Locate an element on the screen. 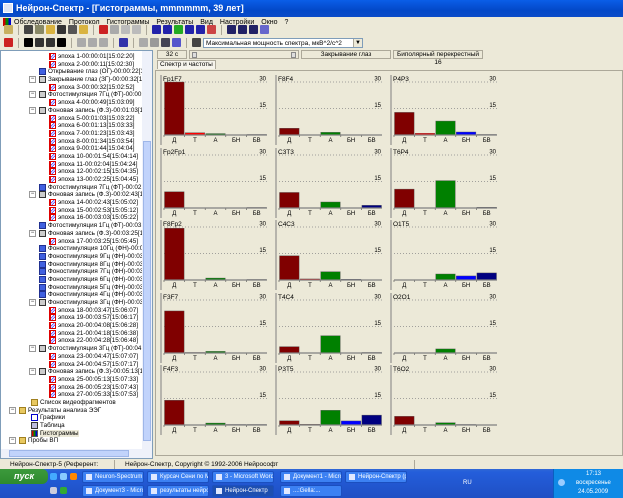 This screenshot has height=498, width=623. tree-item: эпоха 21-00:04:18[15:06:38] is located at coordinates (72, 333).